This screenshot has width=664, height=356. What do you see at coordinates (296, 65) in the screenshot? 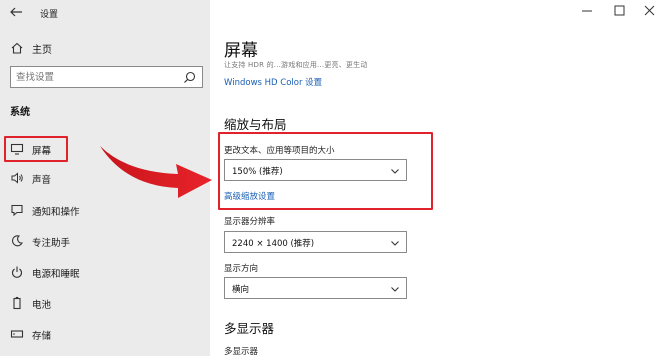
I see `hdr-description: 让支持 HDR 的...游戏和应用...更亮、更生动` at bounding box center [296, 65].